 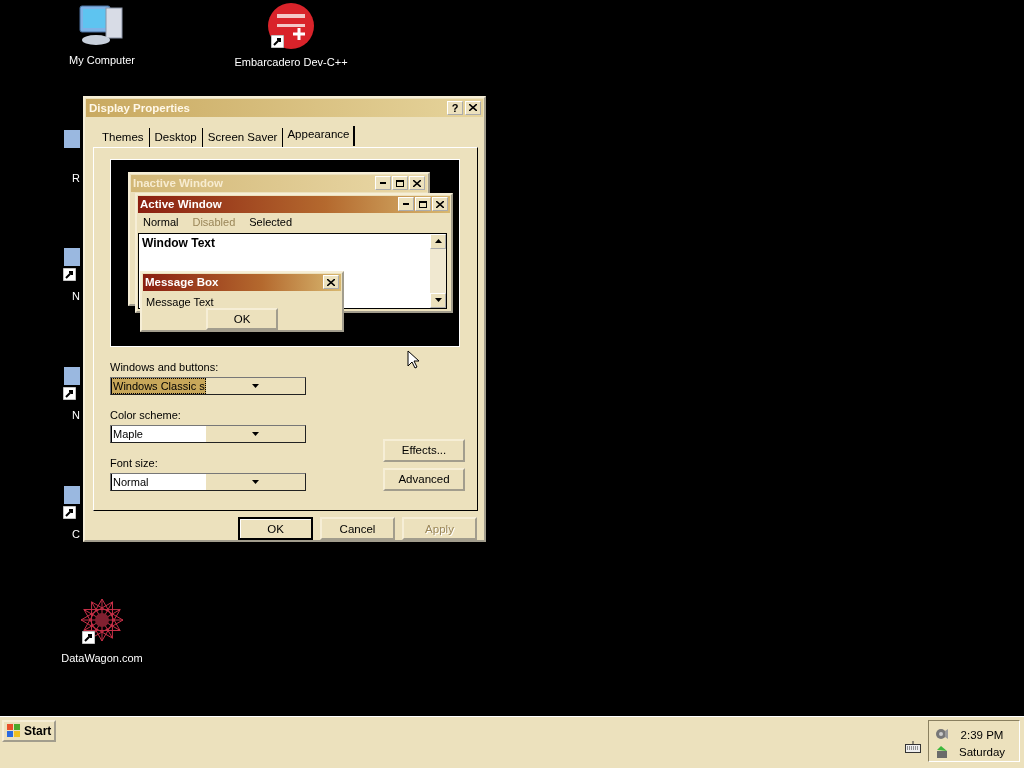 I want to click on dropdown: Maple, so click(x=208, y=433).